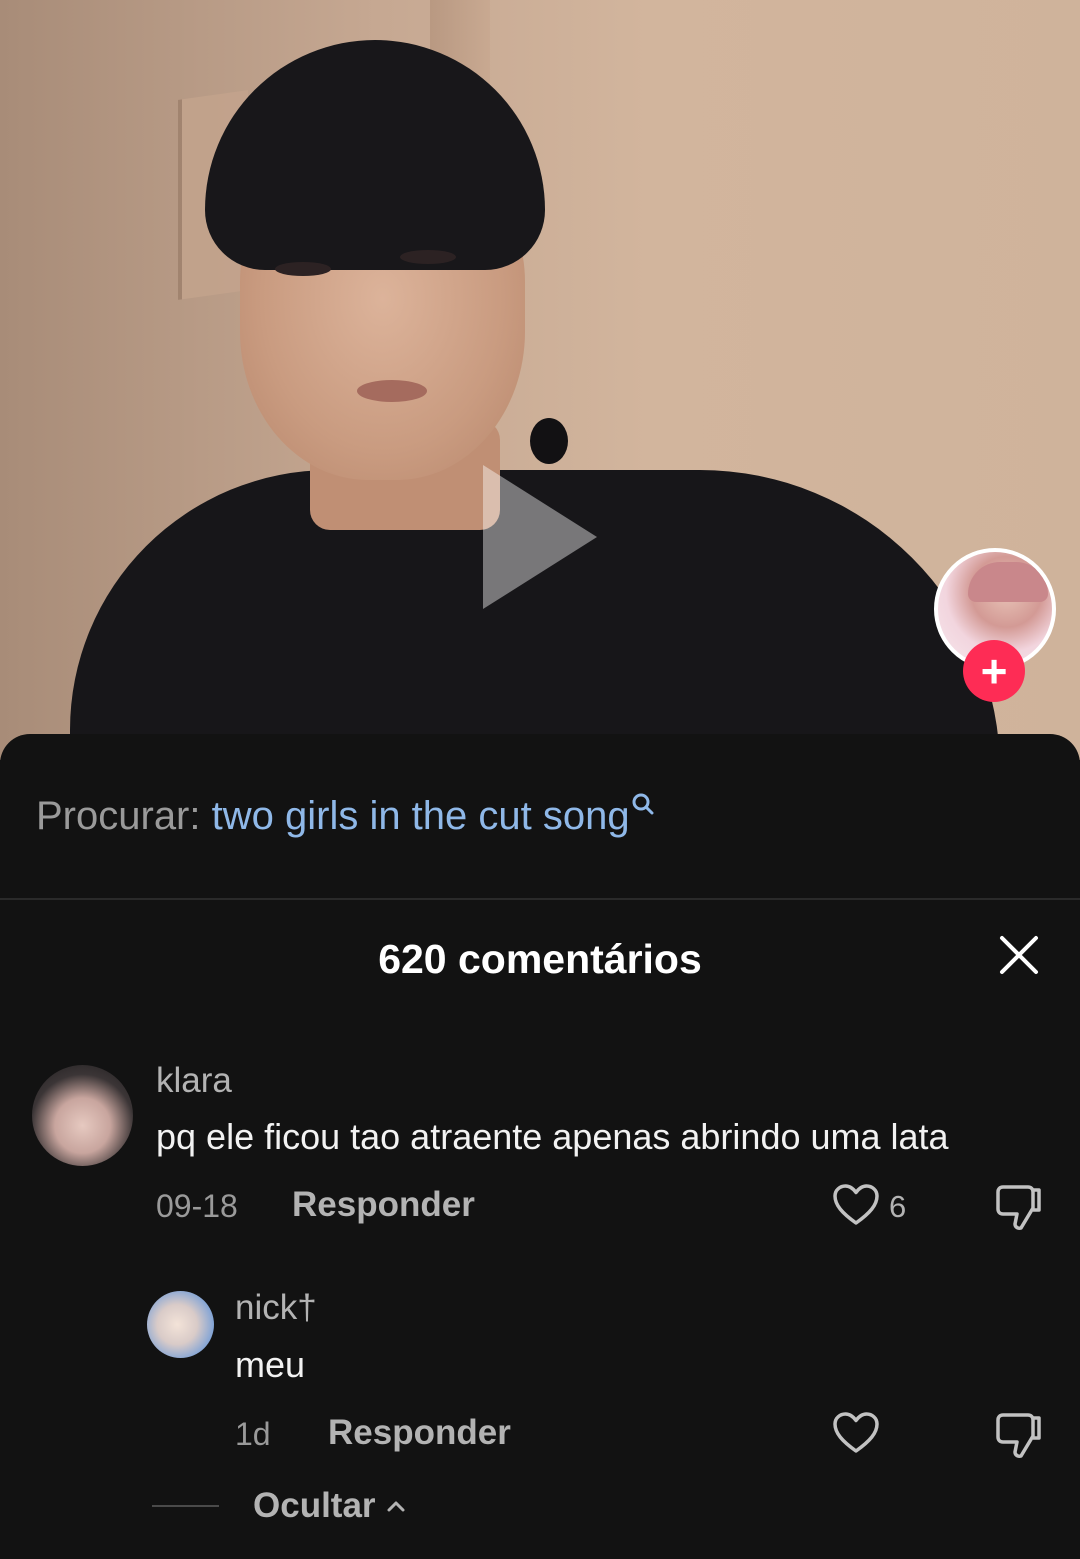  I want to click on search-prefix: Procurar:, so click(118, 816).